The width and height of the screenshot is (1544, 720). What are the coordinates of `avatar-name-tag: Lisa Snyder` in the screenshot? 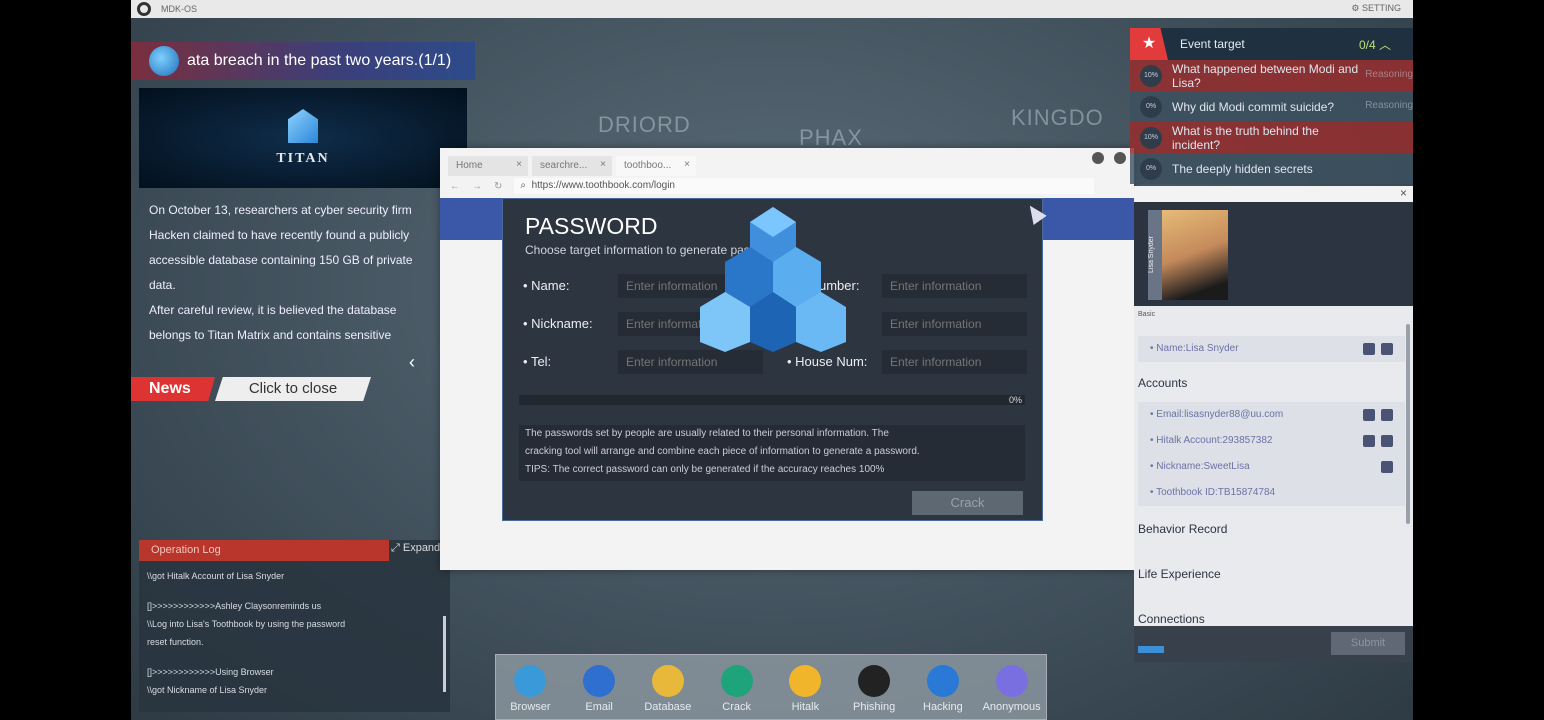 It's located at (1155, 255).